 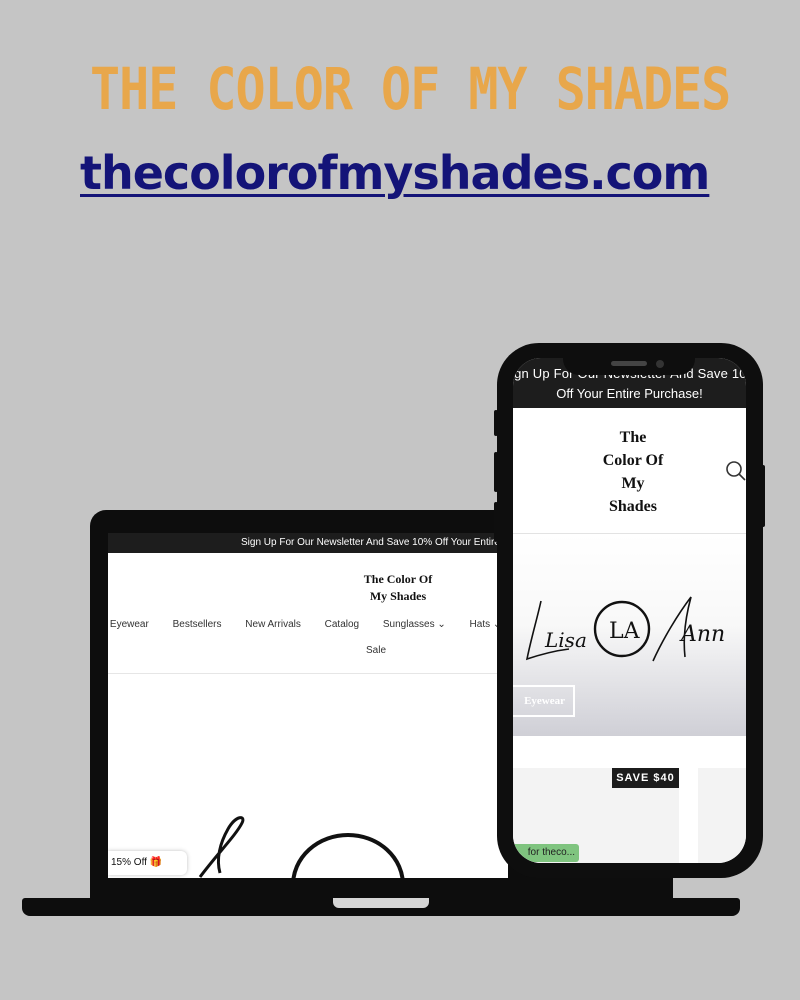 What do you see at coordinates (342, 624) in the screenshot?
I see `nav-item-catalog: Catalog` at bounding box center [342, 624].